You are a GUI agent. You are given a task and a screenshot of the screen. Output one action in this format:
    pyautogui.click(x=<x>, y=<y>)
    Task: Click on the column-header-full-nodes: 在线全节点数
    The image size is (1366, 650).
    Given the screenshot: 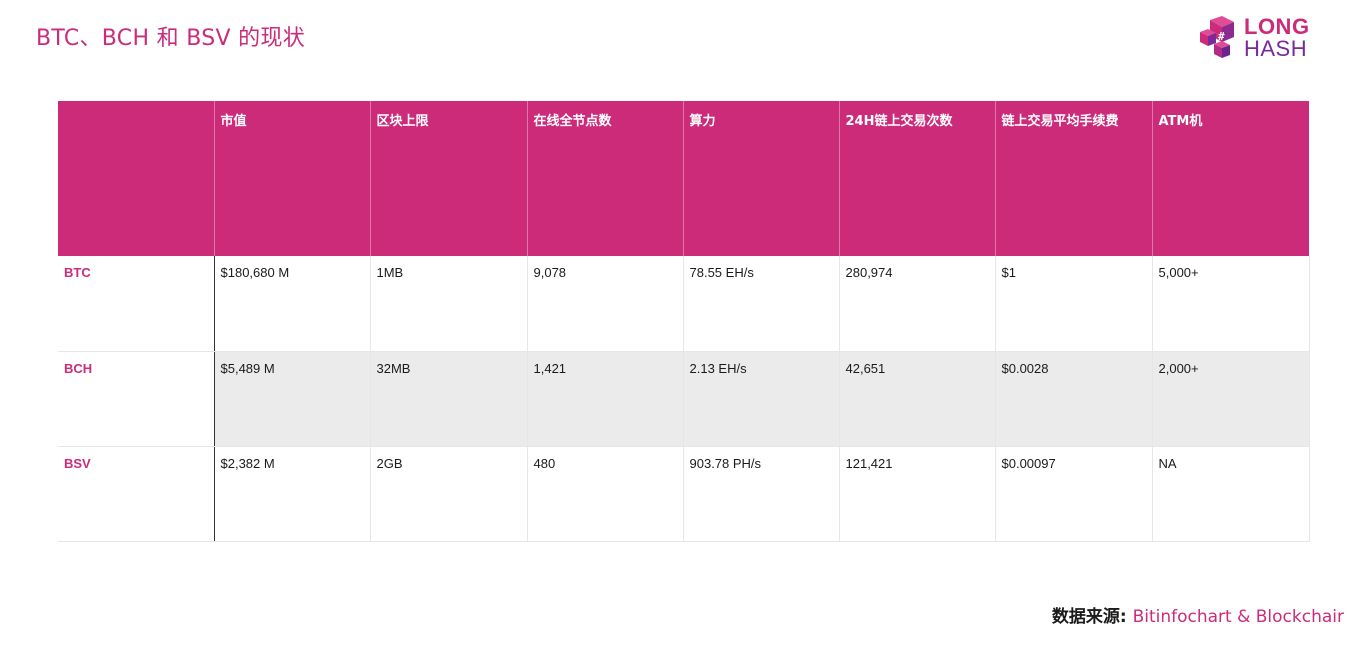 What is the action you would take?
    pyautogui.click(x=605, y=178)
    